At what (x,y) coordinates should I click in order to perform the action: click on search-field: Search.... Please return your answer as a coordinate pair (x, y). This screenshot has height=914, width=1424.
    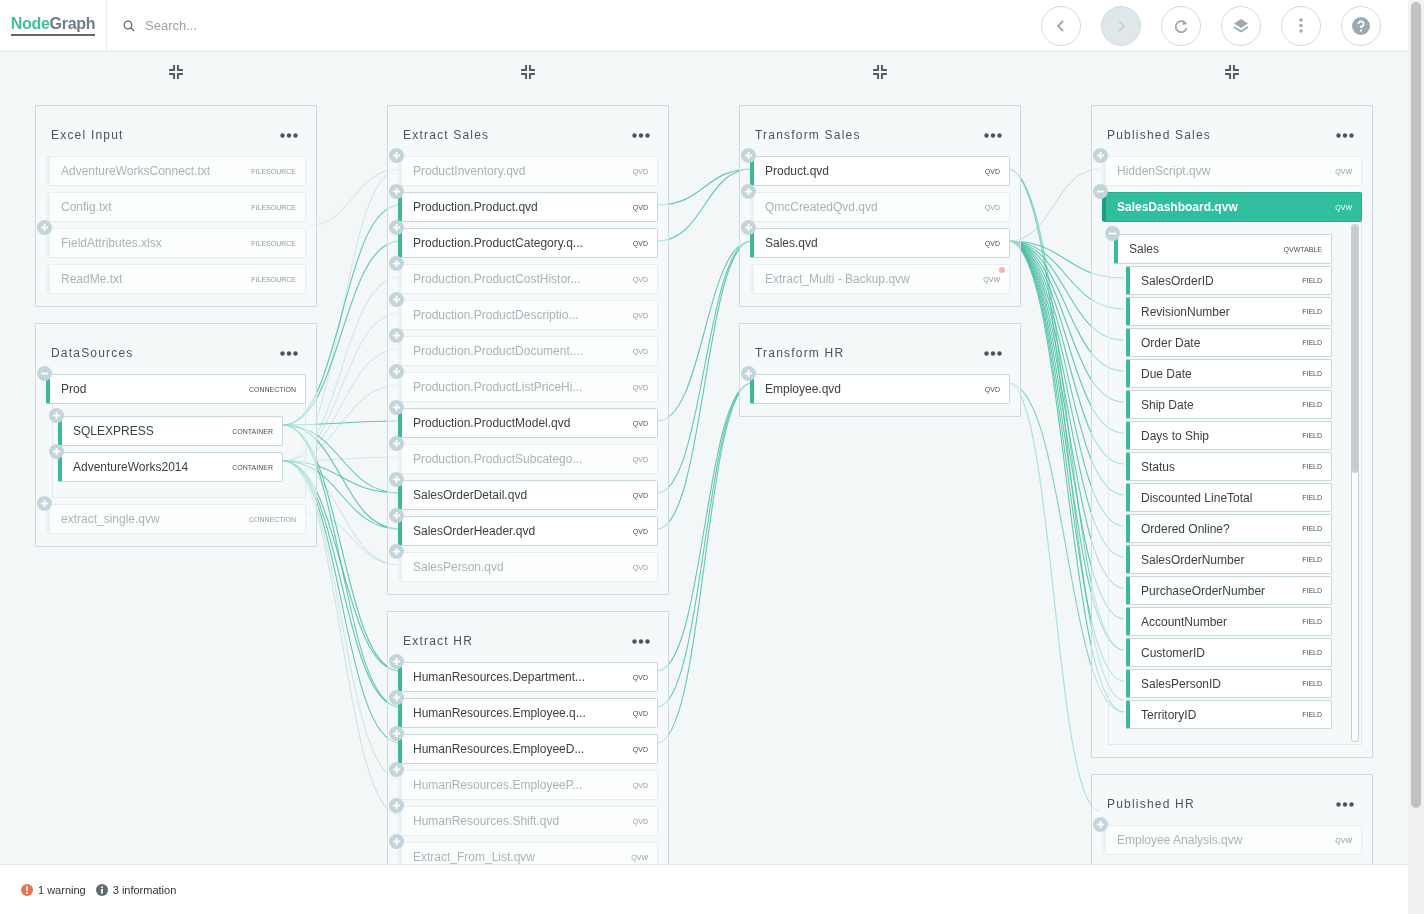
    Looking at the image, I should click on (295, 25).